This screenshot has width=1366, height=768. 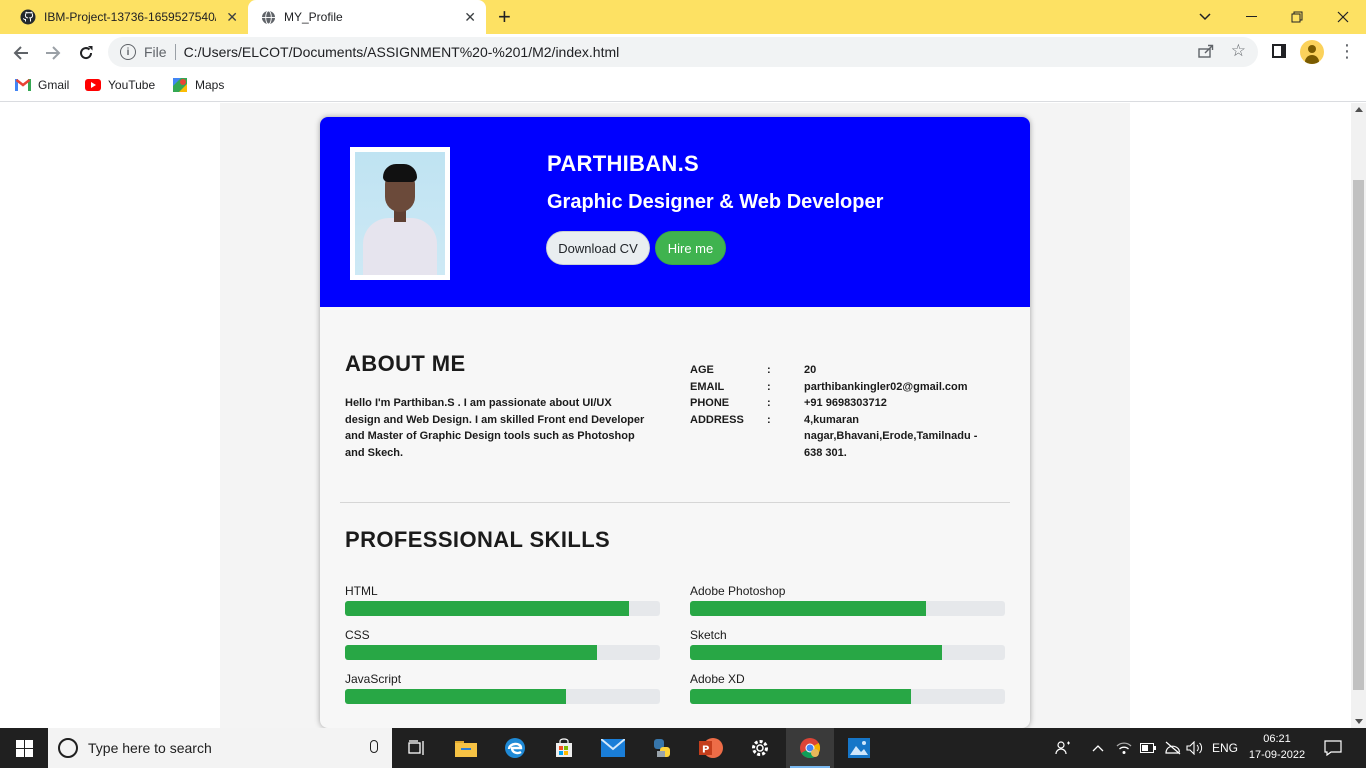 I want to click on bookmark-star-icon: ☆, so click(x=1238, y=51).